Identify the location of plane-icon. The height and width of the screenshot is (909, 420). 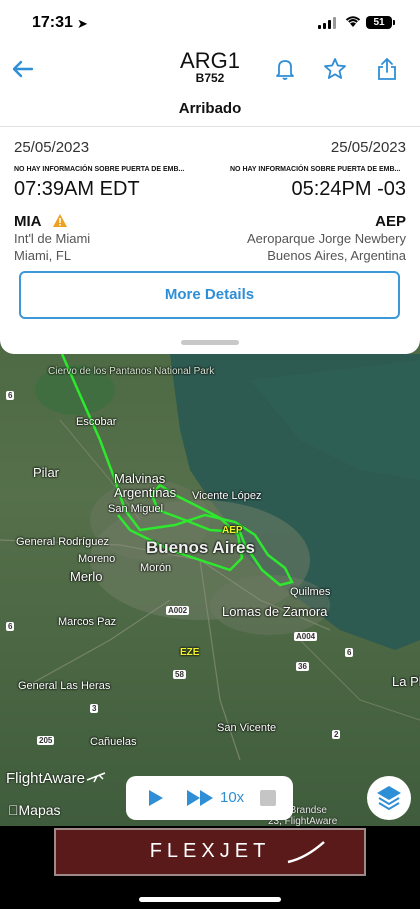
(96, 777).